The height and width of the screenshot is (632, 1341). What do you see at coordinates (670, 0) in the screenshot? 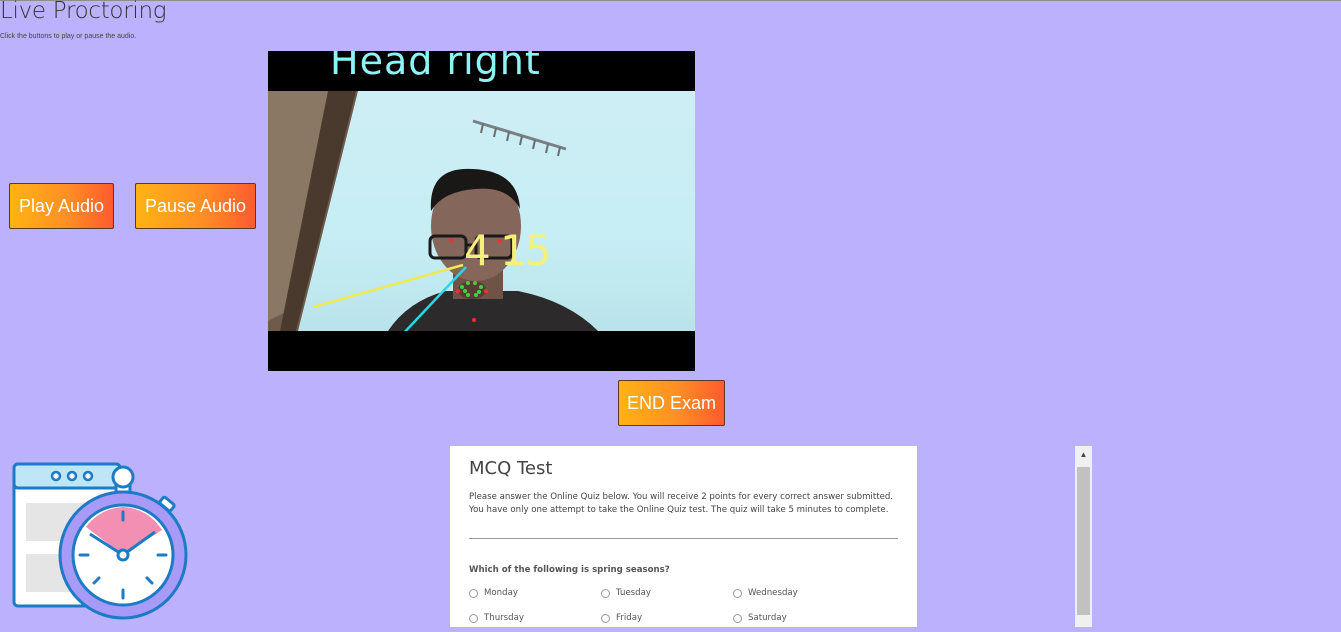
I see `top-divider` at bounding box center [670, 0].